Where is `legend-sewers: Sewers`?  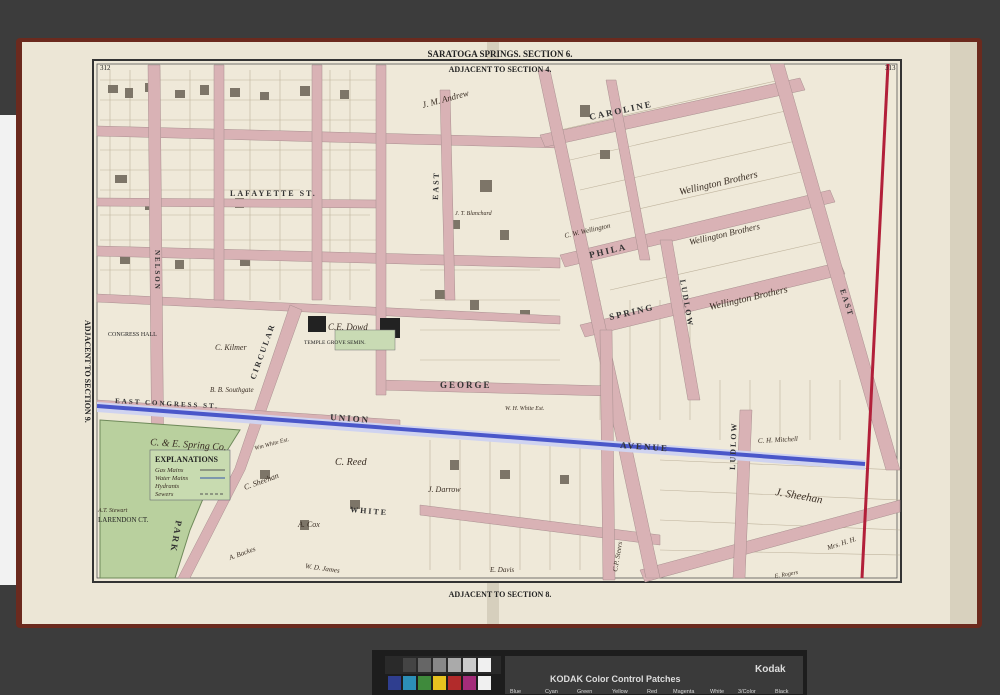
legend-sewers: Sewers is located at coordinates (164, 494).